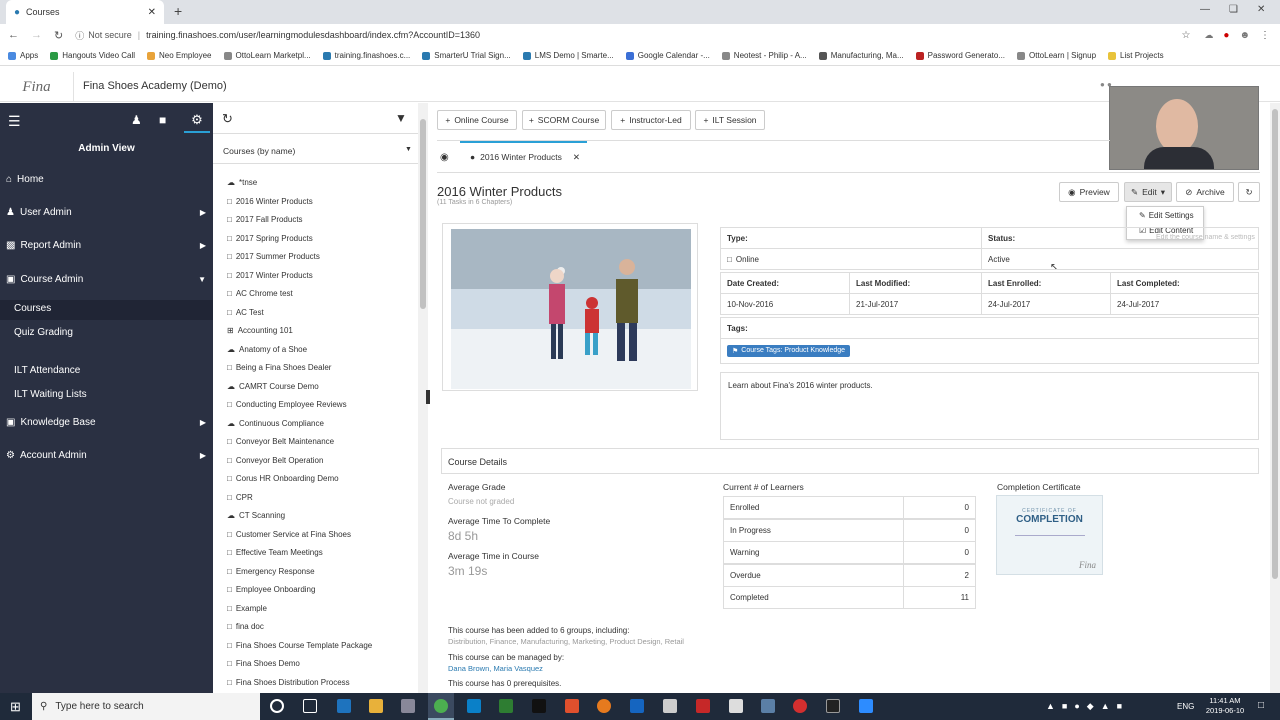 The height and width of the screenshot is (720, 1280). What do you see at coordinates (423, 214) in the screenshot?
I see `scrollbar-thumb` at bounding box center [423, 214].